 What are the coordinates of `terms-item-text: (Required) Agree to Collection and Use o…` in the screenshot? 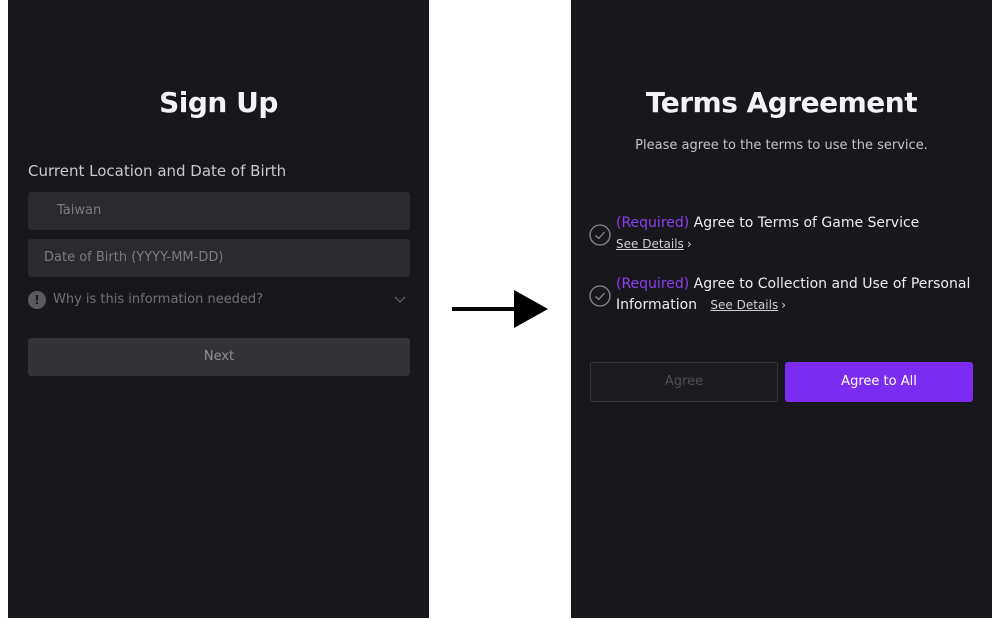 It's located at (796, 295).